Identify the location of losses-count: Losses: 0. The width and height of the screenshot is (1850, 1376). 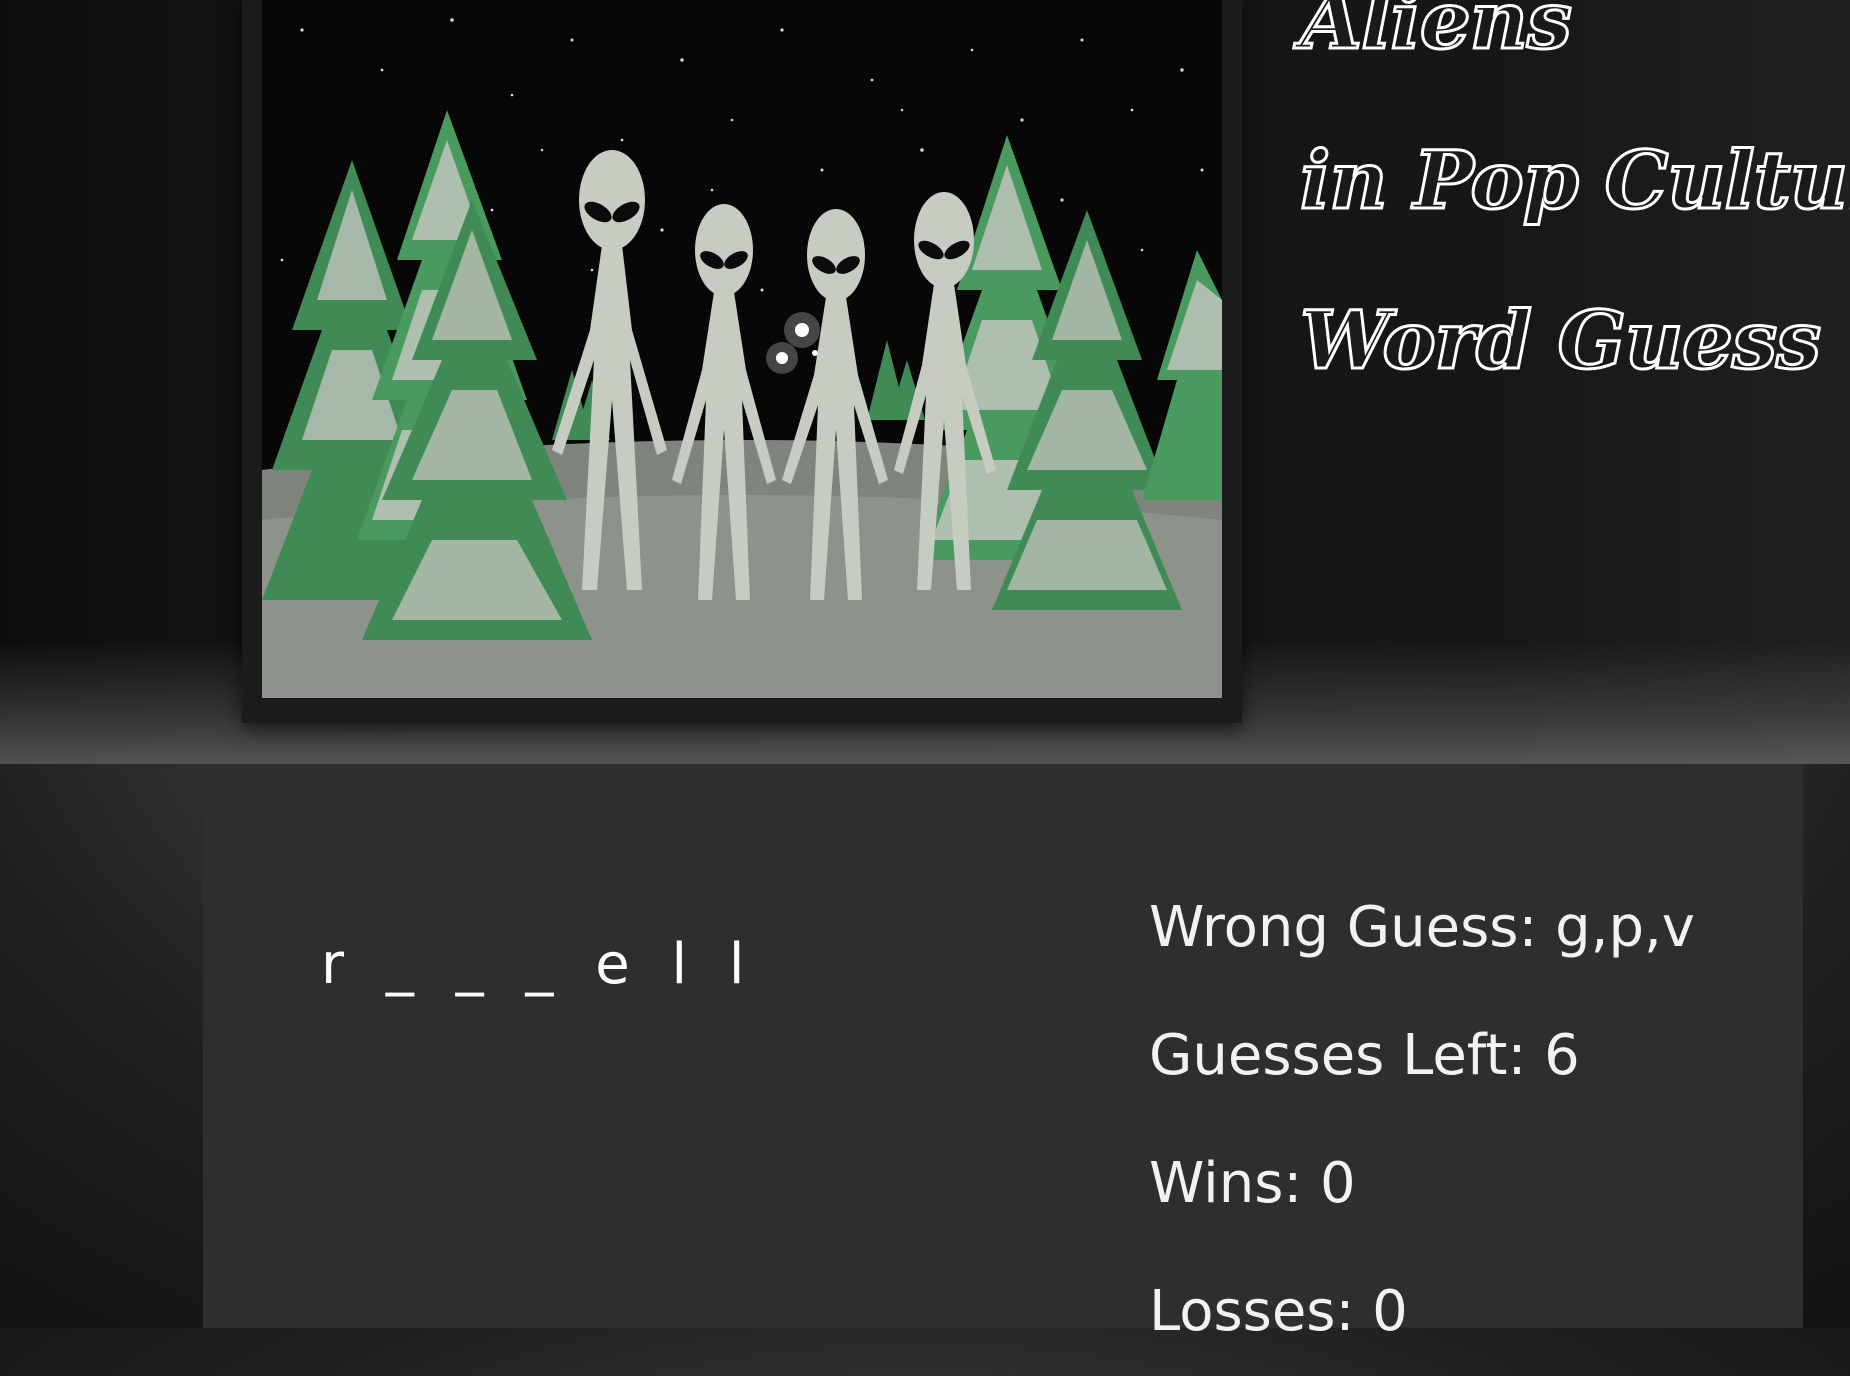
(1278, 1311).